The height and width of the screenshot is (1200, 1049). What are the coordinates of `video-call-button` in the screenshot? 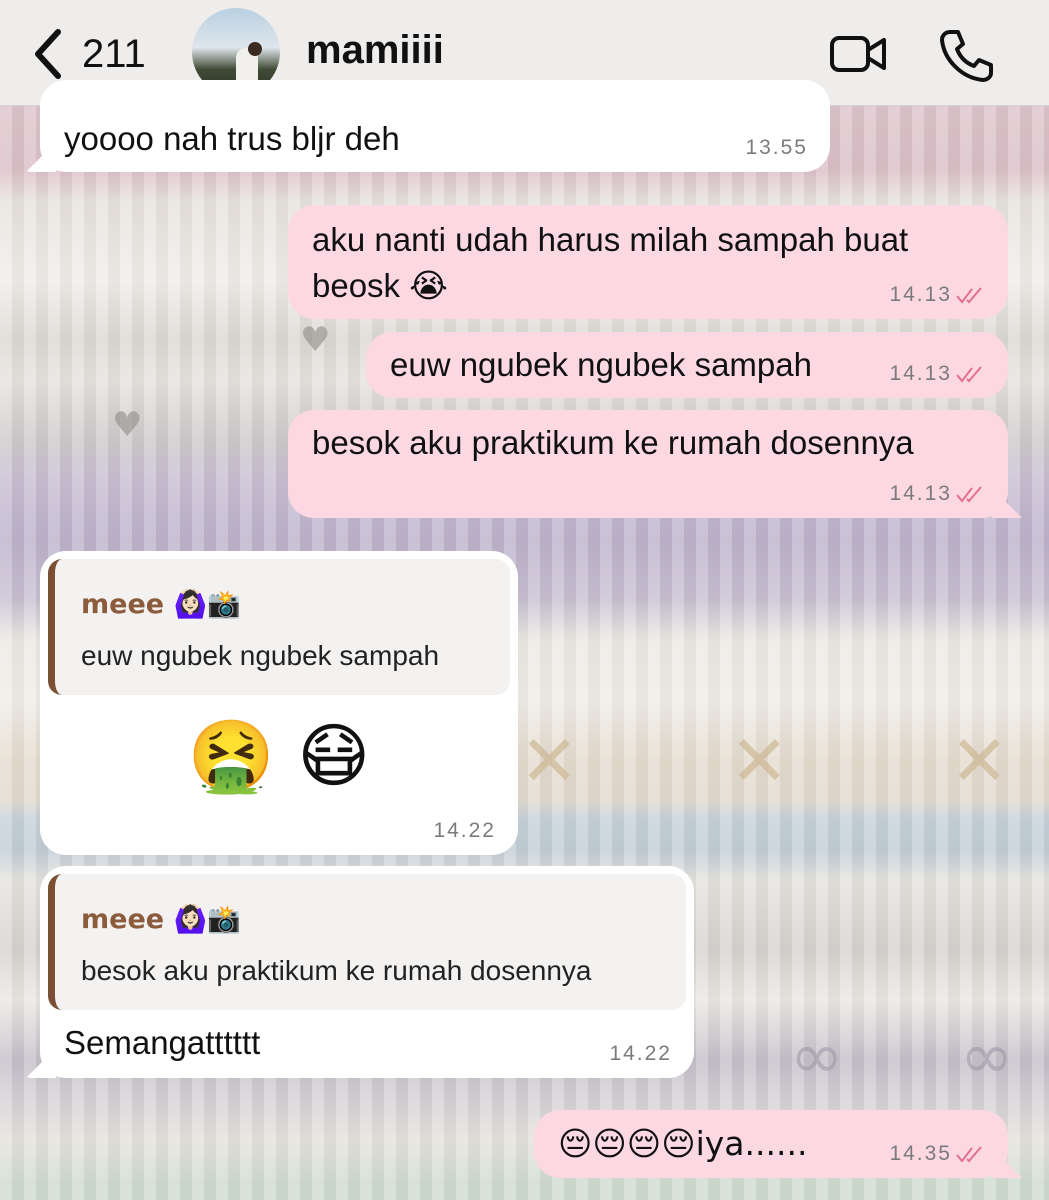 It's located at (858, 56).